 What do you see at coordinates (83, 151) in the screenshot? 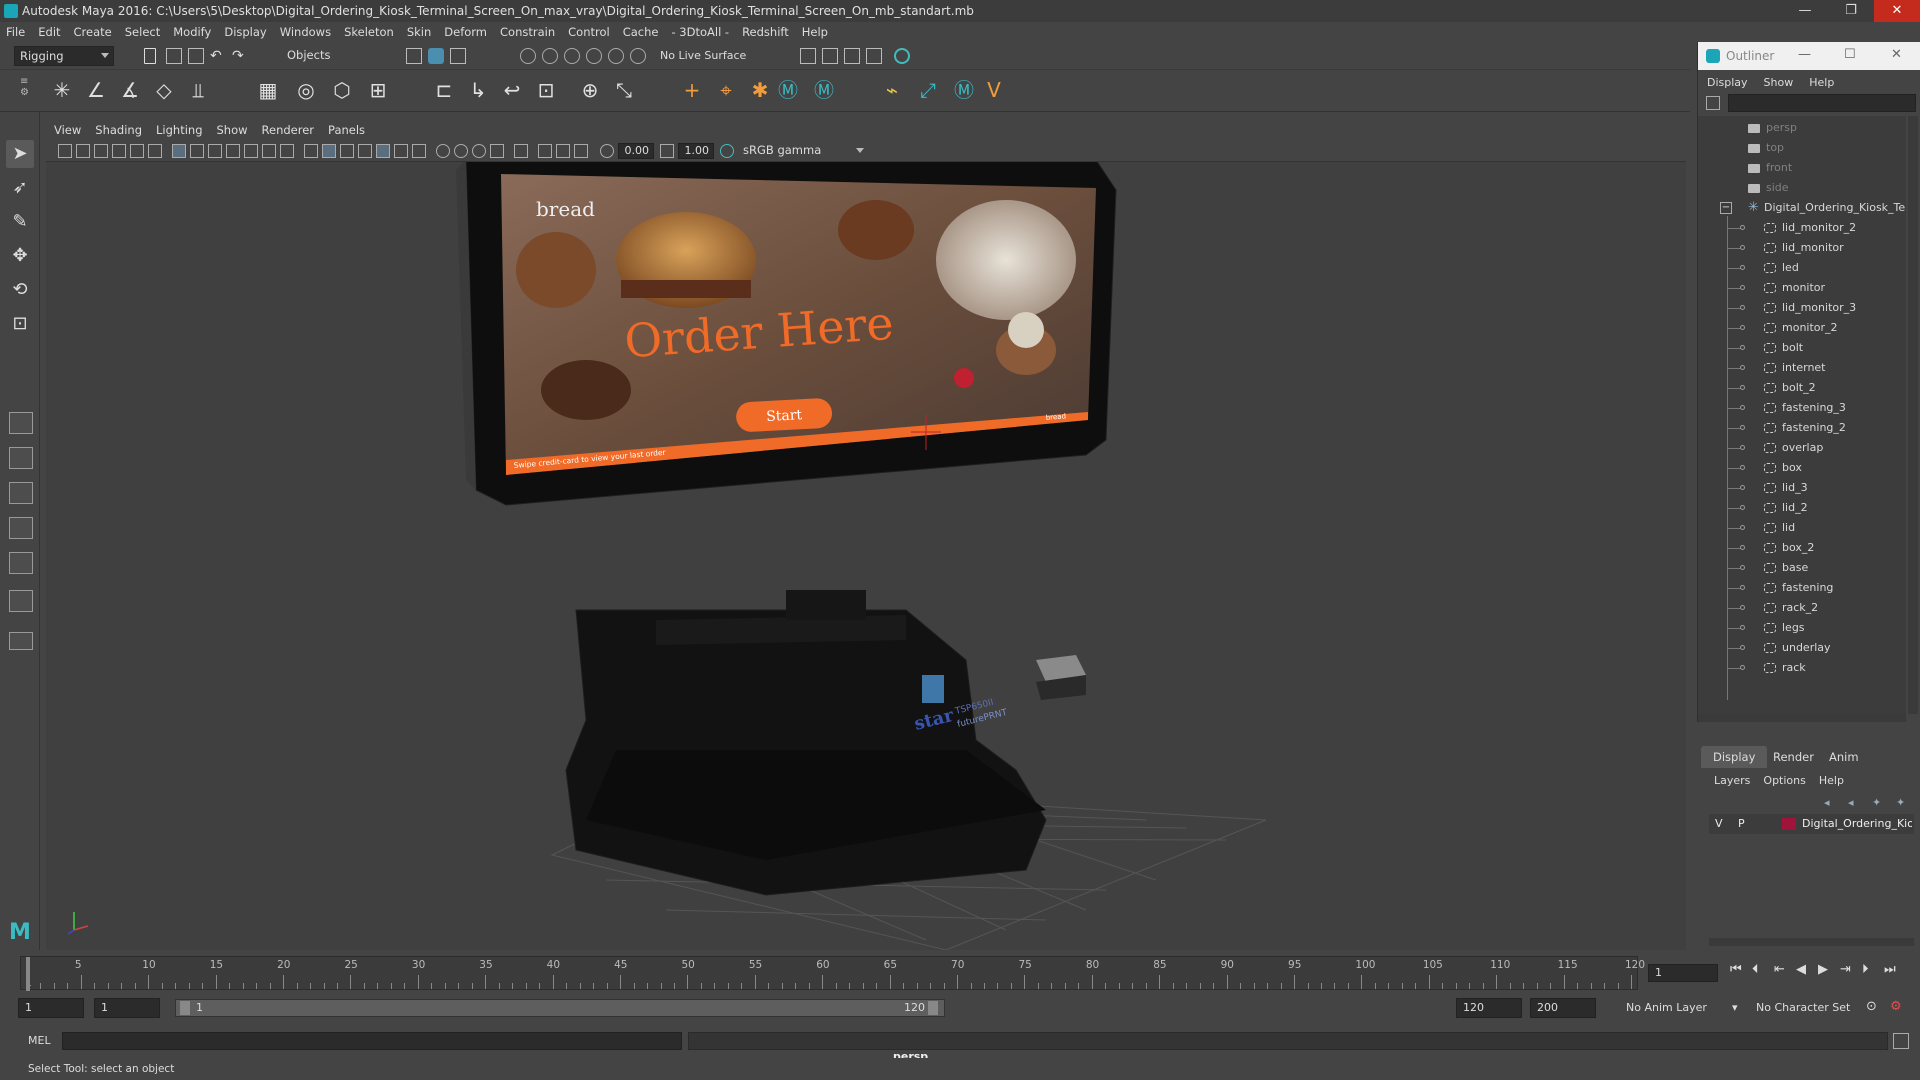
I see `camera-attr-icon` at bounding box center [83, 151].